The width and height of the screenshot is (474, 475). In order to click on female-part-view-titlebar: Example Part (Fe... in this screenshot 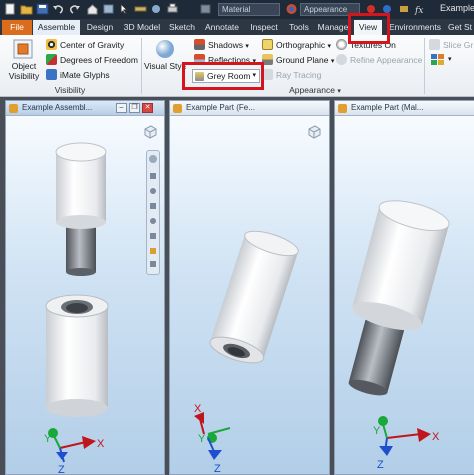, I will do `click(249, 108)`.